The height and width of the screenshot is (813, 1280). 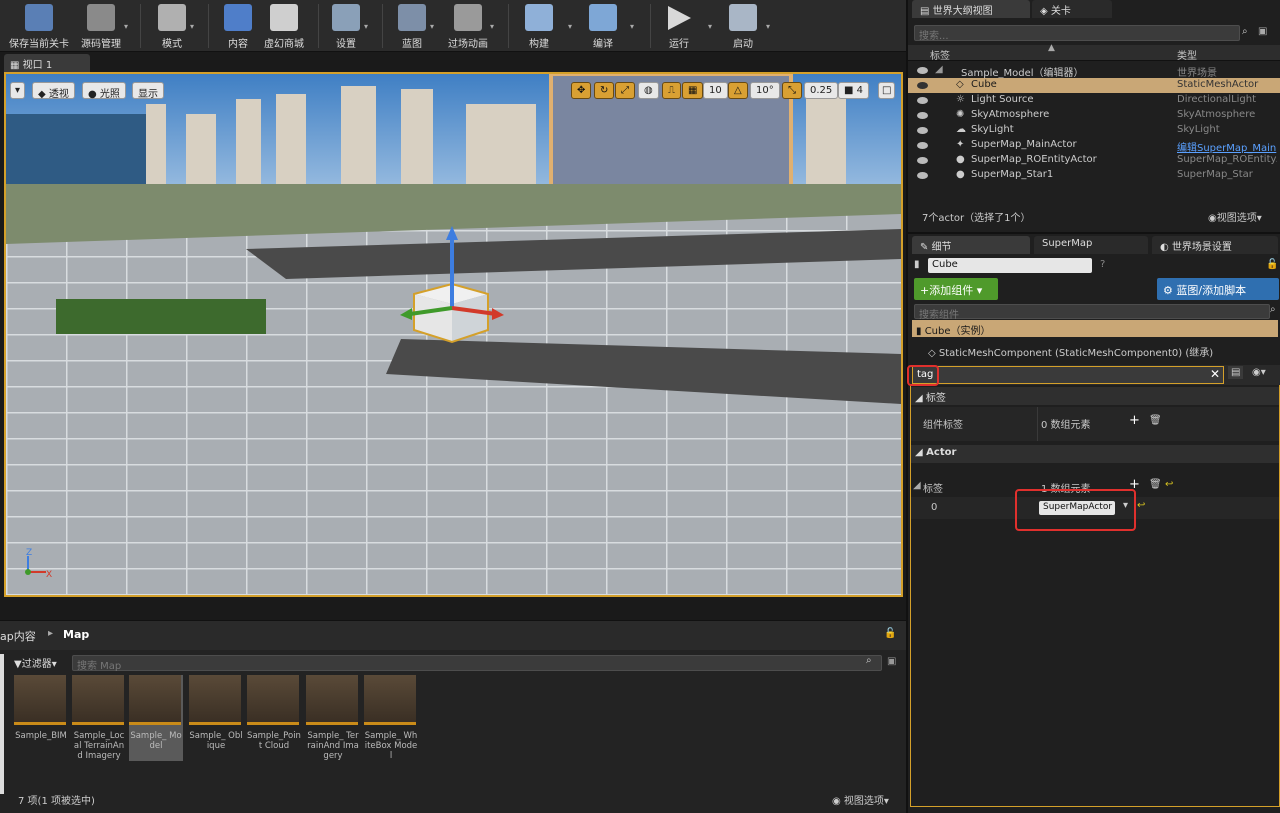 I want to click on asset-tile: Sample_BIM, so click(x=41, y=708).